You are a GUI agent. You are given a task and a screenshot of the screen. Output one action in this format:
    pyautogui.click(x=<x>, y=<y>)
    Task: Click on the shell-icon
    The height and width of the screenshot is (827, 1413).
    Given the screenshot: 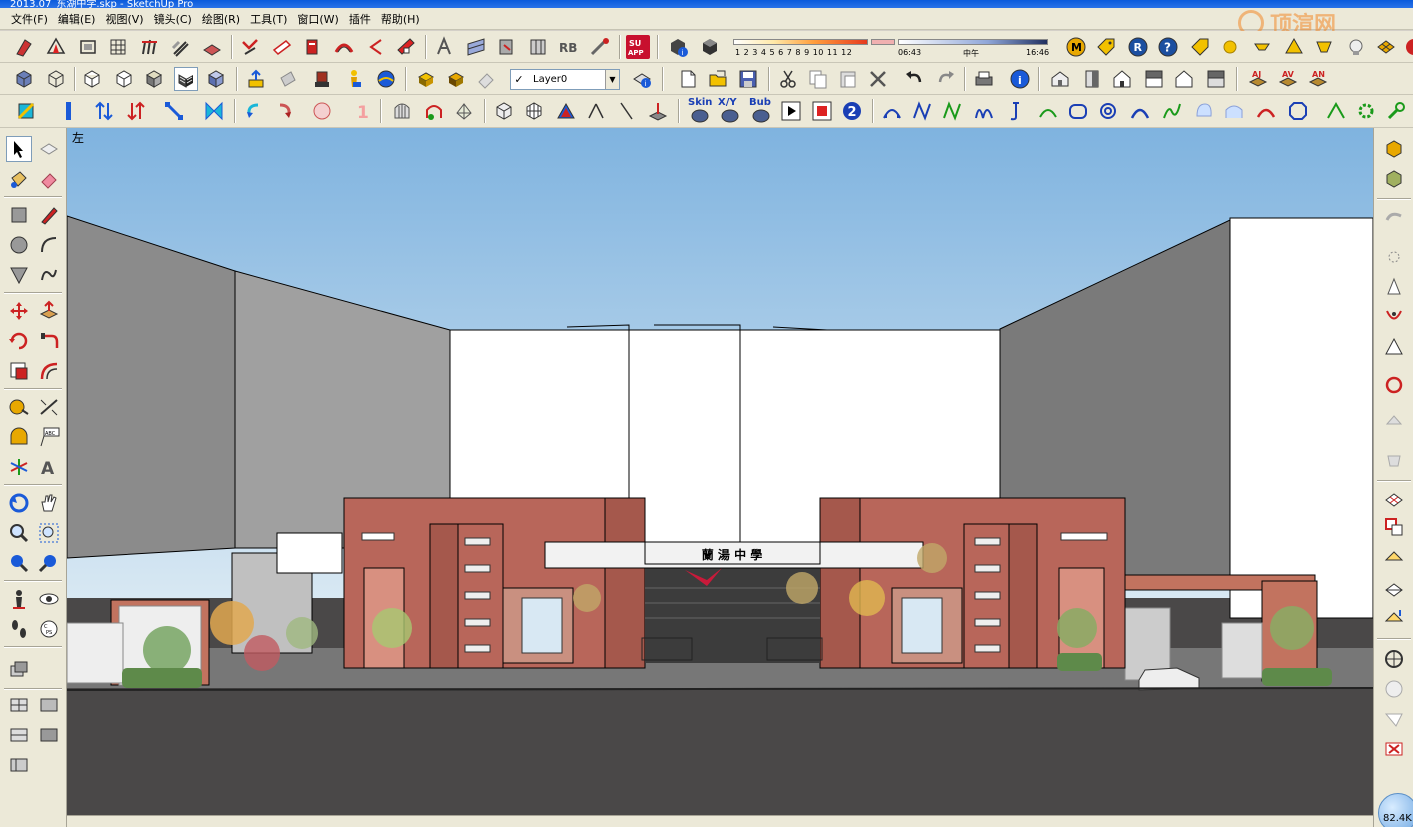 What is the action you would take?
    pyautogui.click(x=402, y=111)
    